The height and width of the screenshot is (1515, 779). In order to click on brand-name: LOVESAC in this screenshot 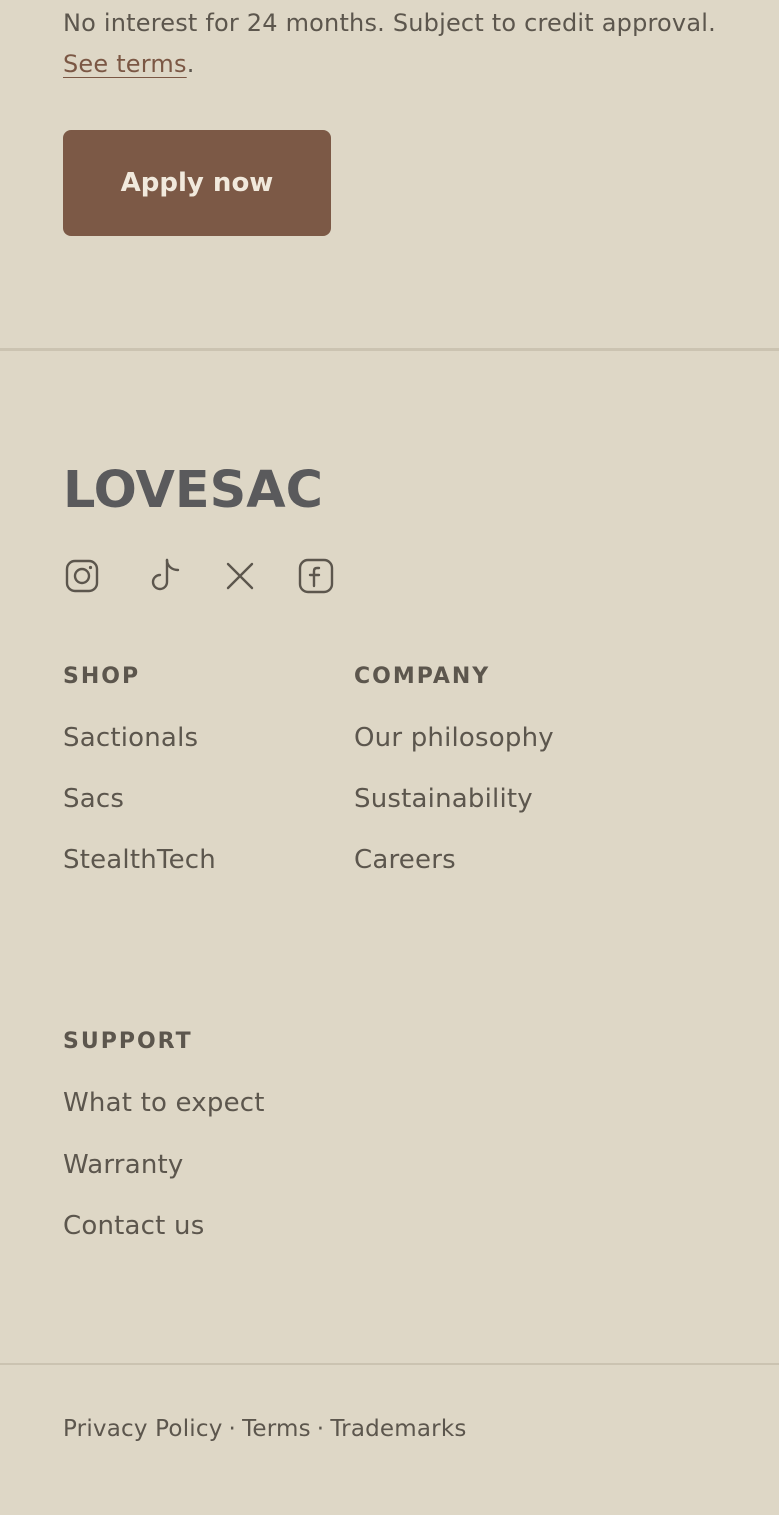, I will do `click(193, 487)`.